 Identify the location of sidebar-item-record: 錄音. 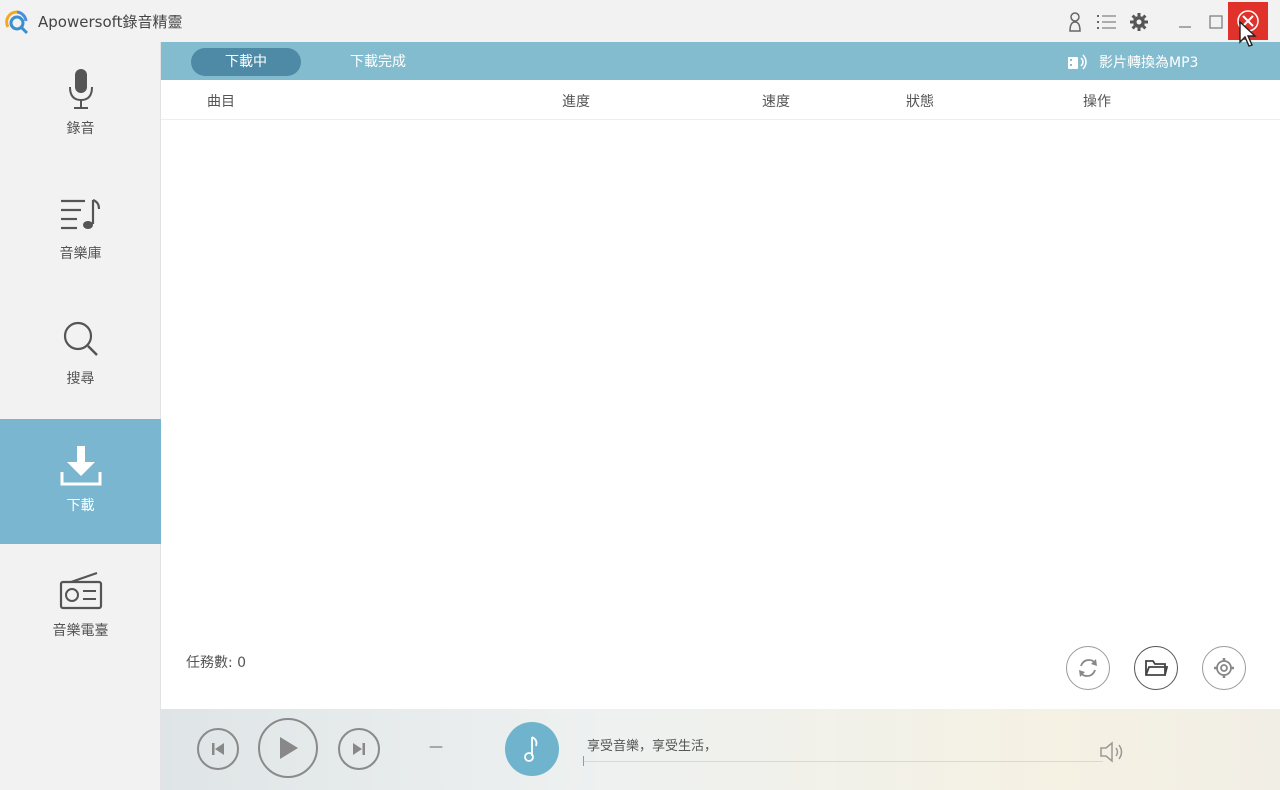
(80, 104).